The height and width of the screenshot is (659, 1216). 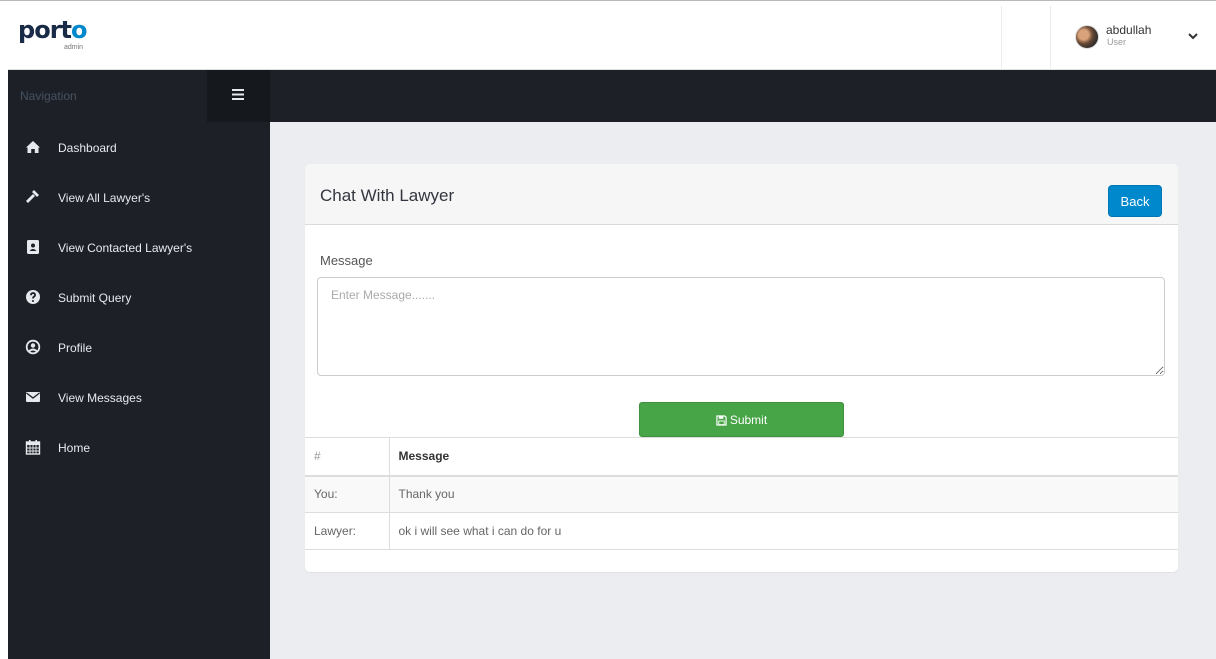 I want to click on column-header-message: Message, so click(x=783, y=457).